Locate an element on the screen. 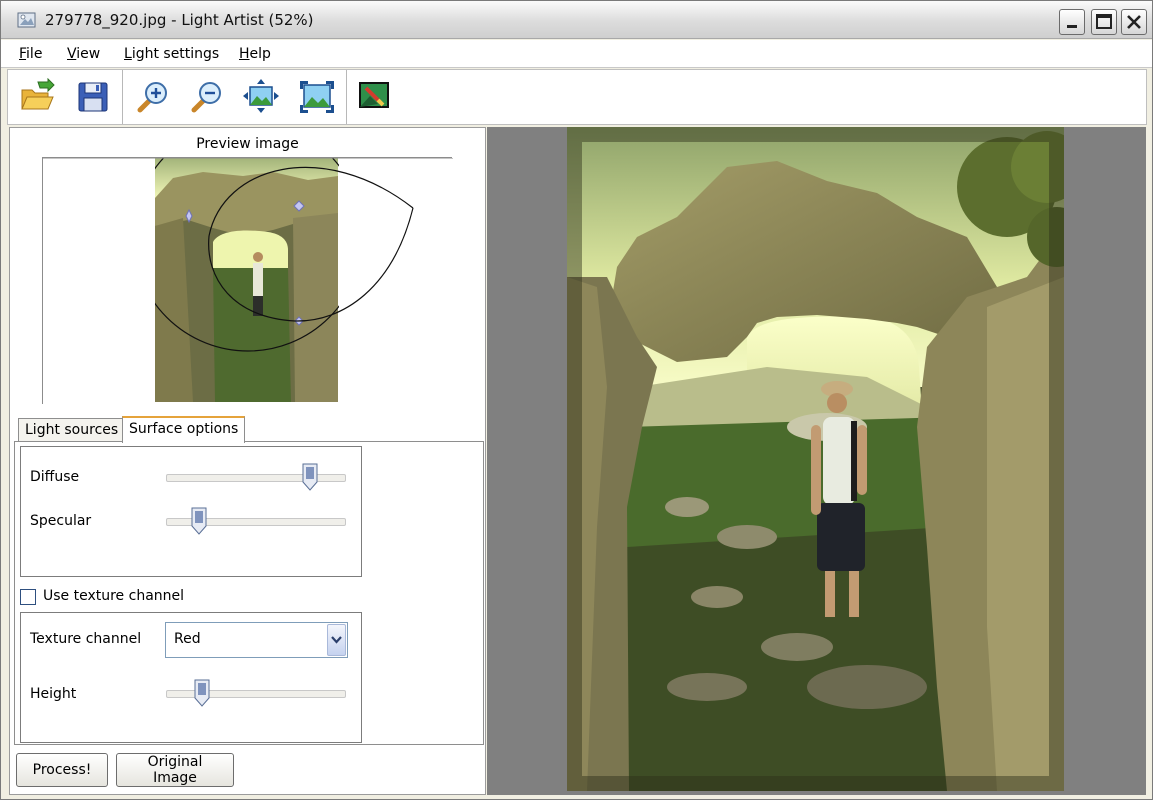 Image resolution: width=1153 pixels, height=800 pixels. diffuse-slider is located at coordinates (256, 478).